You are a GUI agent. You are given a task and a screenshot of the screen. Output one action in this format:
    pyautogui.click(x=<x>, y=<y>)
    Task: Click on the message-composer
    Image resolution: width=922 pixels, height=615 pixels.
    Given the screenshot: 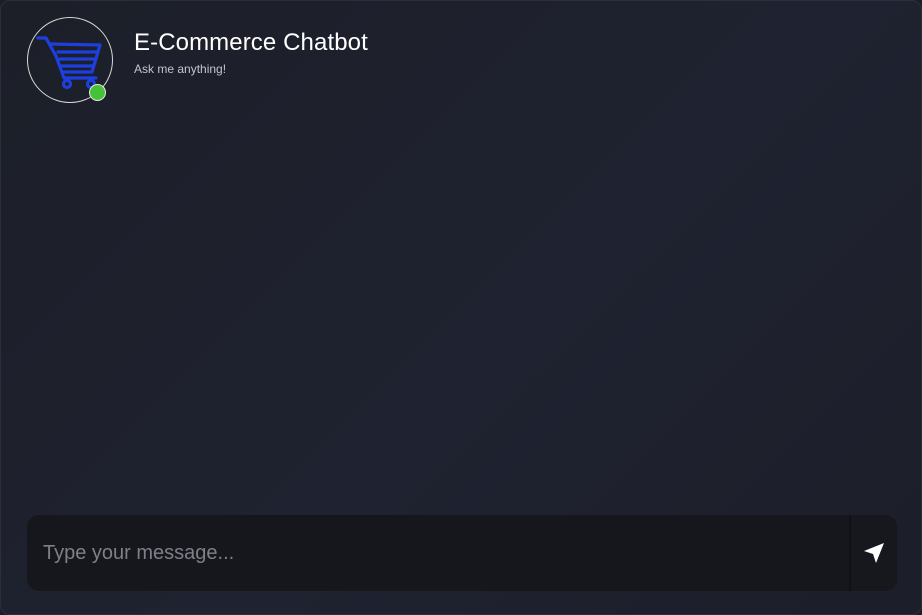 What is the action you would take?
    pyautogui.click(x=462, y=553)
    